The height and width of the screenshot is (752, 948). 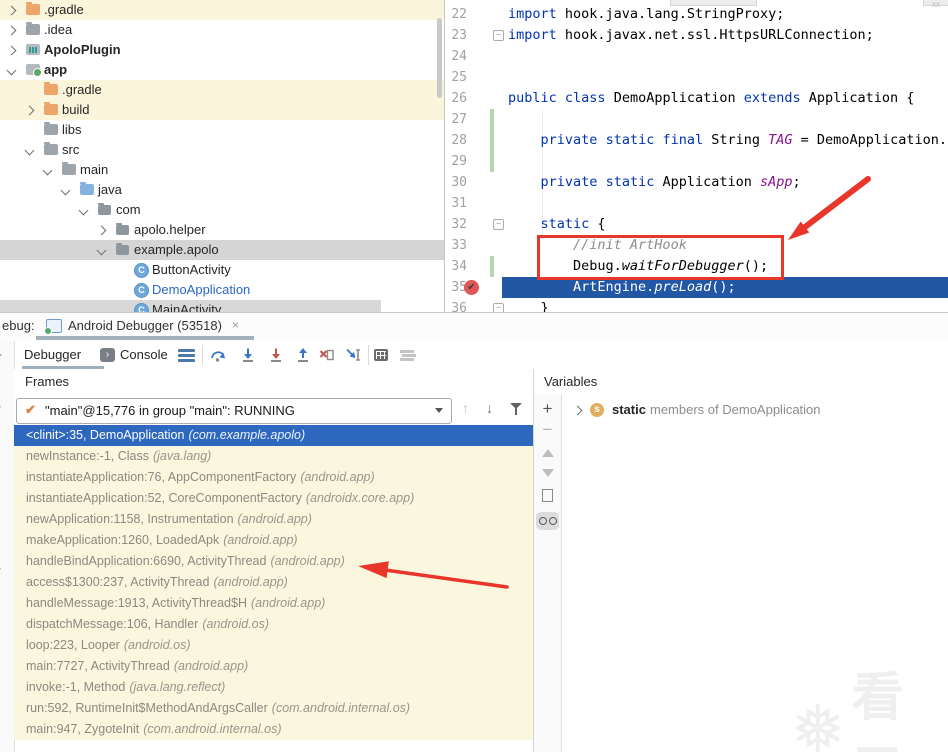 What do you see at coordinates (145, 325) in the screenshot?
I see `debug-session-tab: Android Debugger (53518)` at bounding box center [145, 325].